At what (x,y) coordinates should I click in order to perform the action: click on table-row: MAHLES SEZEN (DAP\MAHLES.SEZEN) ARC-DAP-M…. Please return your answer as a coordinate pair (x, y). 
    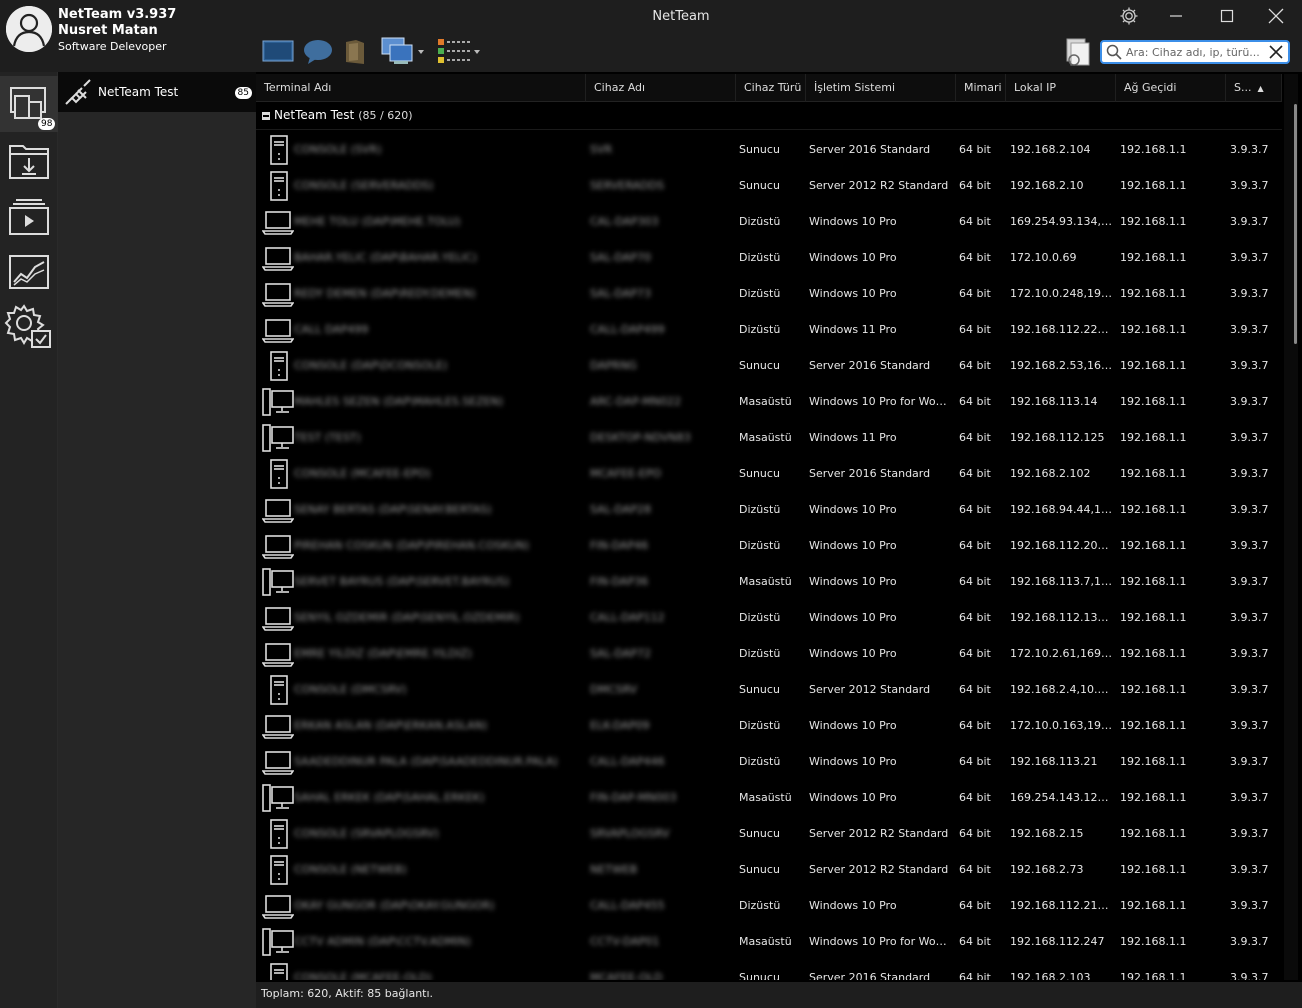
    Looking at the image, I should click on (769, 402).